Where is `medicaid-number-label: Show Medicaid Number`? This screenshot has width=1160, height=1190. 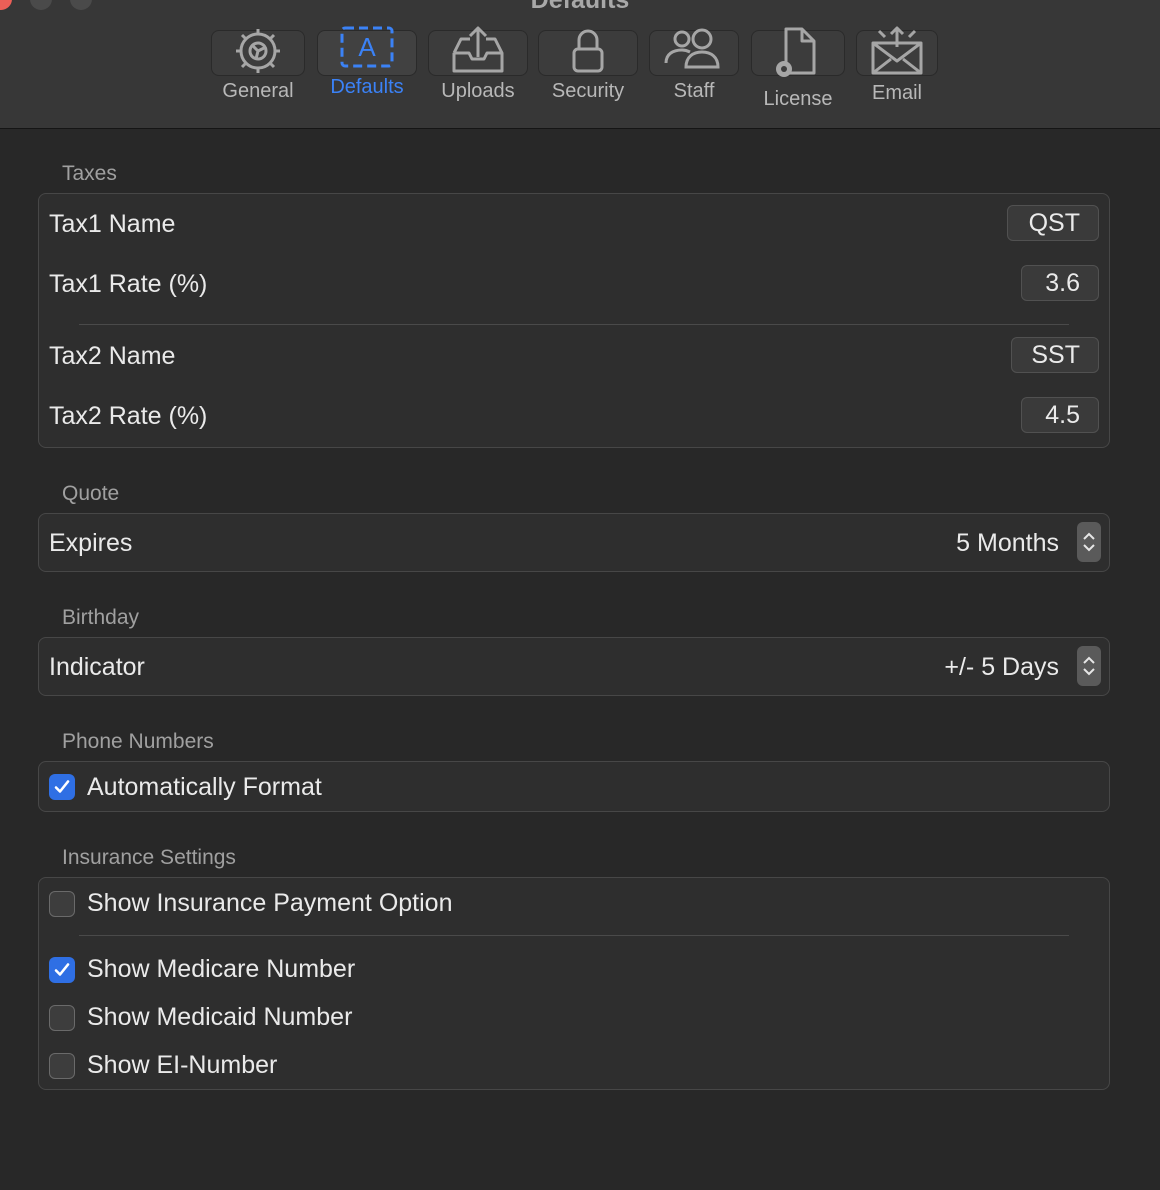
medicaid-number-label: Show Medicaid Number is located at coordinates (219, 1017).